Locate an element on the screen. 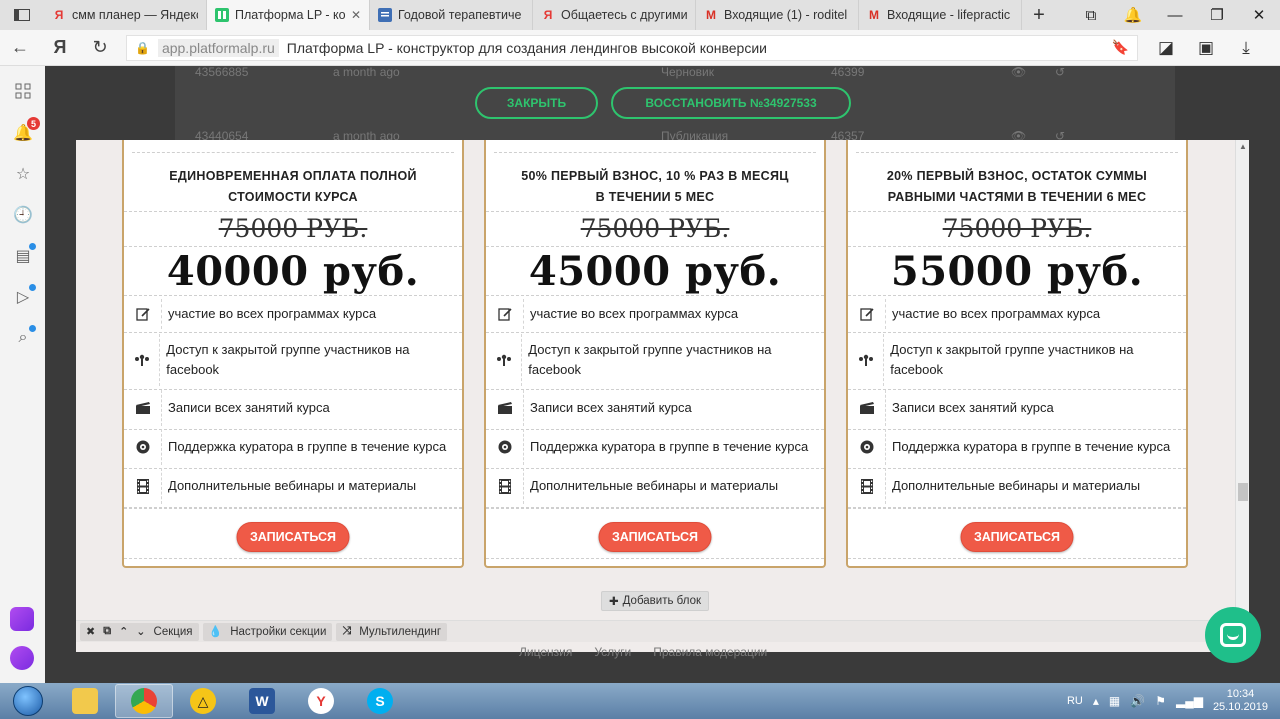 This screenshot has height=719, width=1280. volume-icon: 🔊 is located at coordinates (1137, 701).